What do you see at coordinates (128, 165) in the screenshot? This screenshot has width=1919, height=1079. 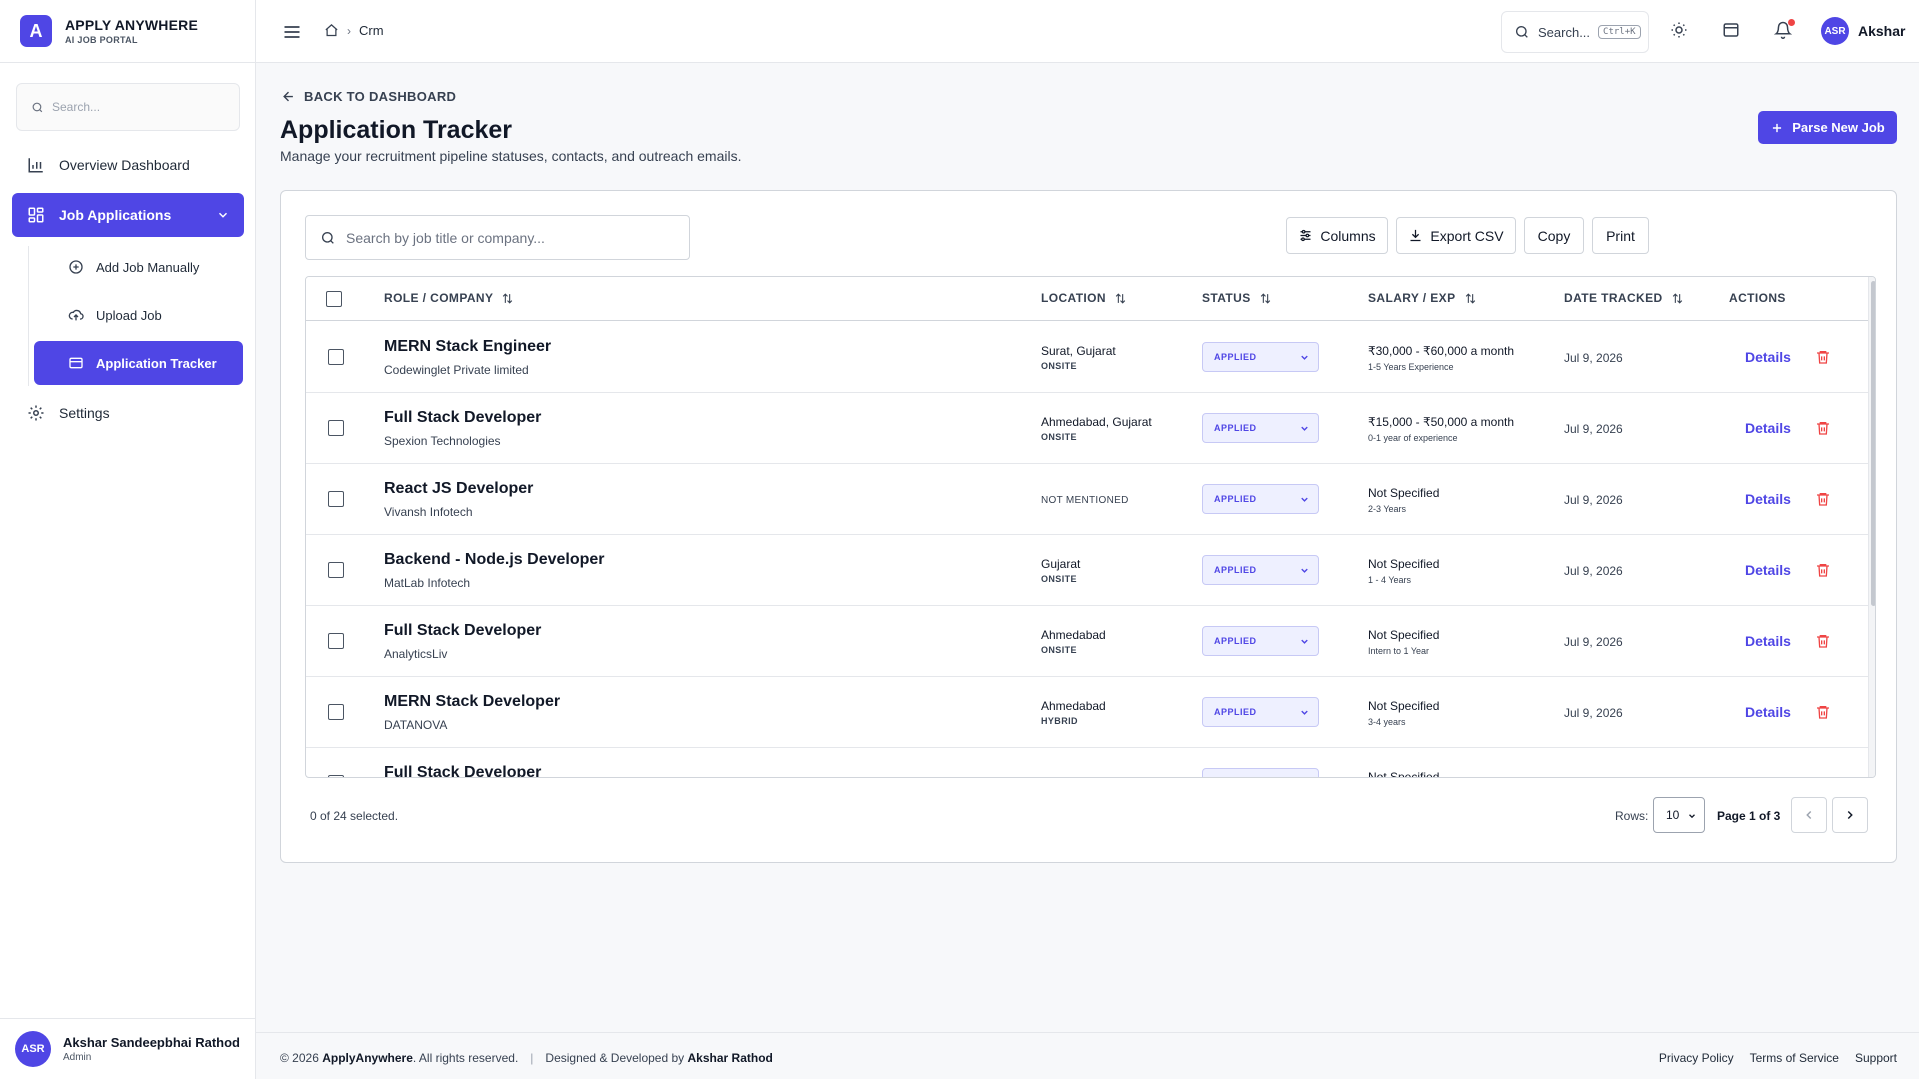 I see `sidebar-item-overview-dashboard: Overview Dashboard` at bounding box center [128, 165].